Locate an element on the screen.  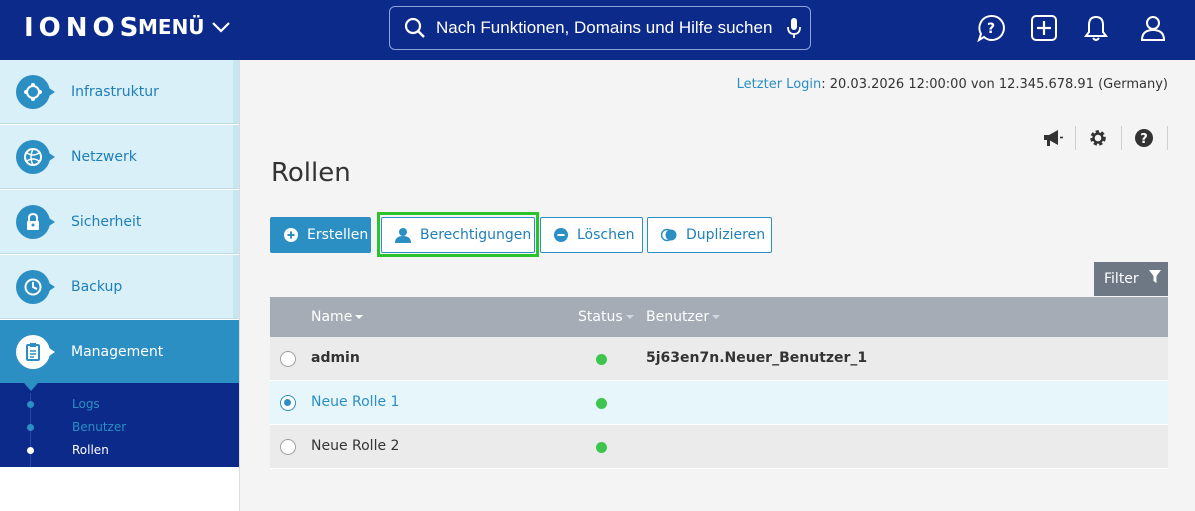
submenu-item-rollen: Rollen is located at coordinates (119, 450).